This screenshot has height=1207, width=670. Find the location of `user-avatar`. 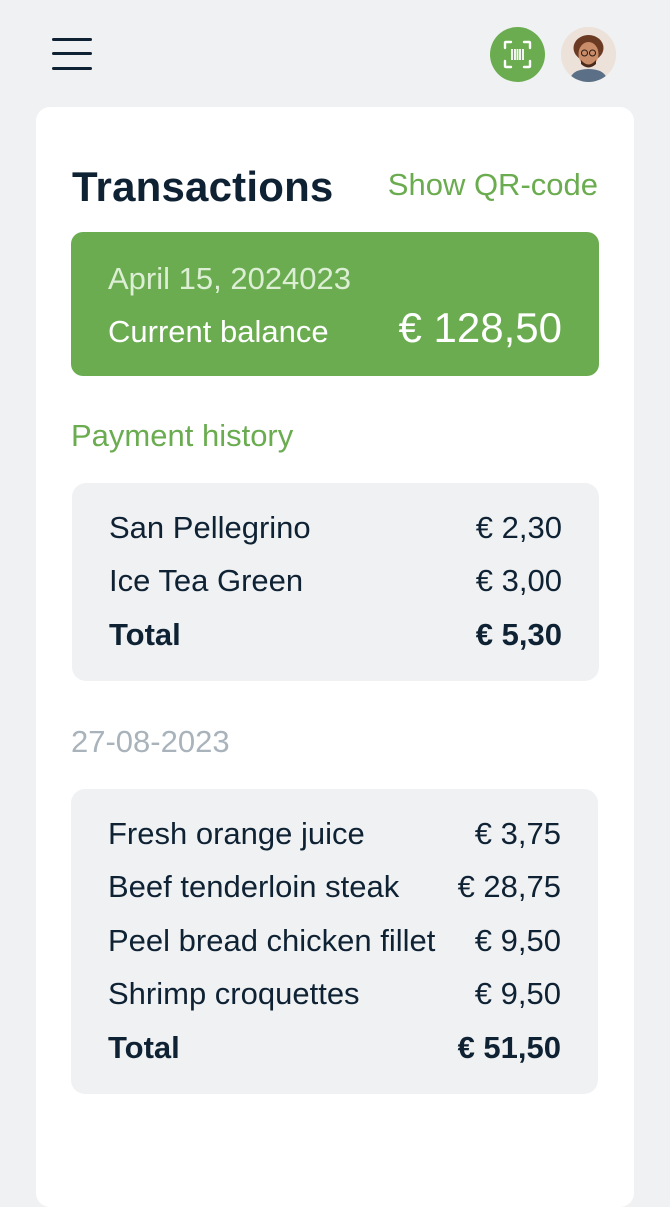

user-avatar is located at coordinates (588, 54).